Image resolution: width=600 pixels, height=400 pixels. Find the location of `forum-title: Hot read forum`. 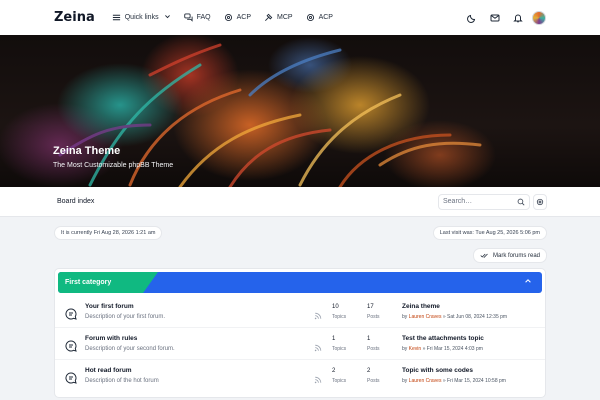

forum-title: Hot read forum is located at coordinates (108, 370).